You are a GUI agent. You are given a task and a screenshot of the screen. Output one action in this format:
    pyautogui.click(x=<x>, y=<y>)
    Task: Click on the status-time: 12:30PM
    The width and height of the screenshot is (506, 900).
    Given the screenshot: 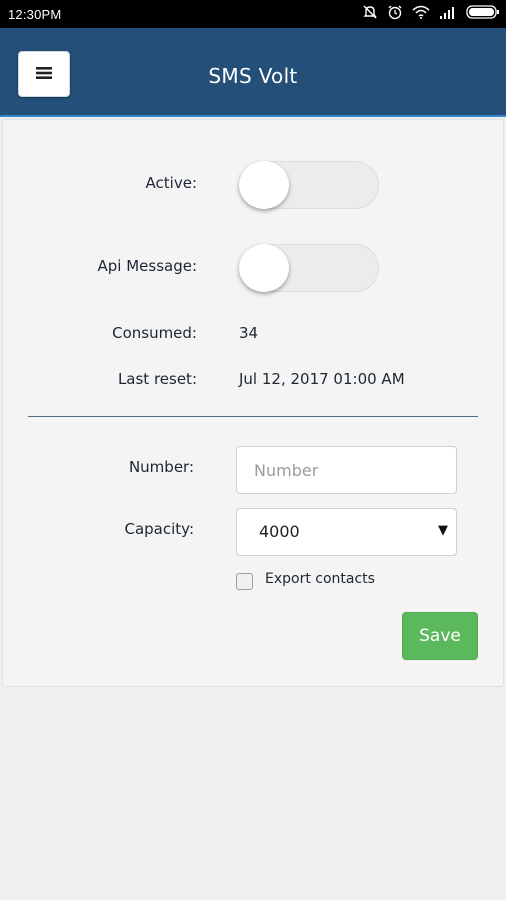 What is the action you would take?
    pyautogui.click(x=35, y=14)
    